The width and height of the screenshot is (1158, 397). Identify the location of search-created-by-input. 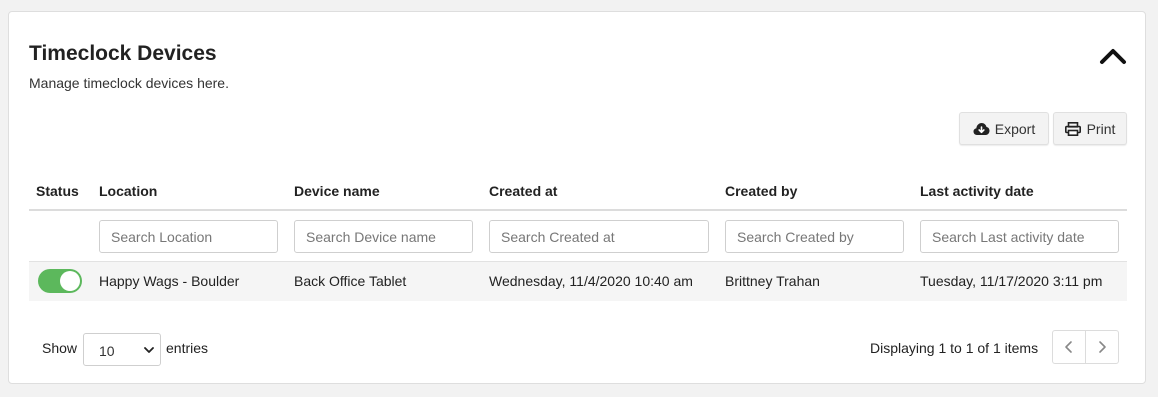
(814, 236).